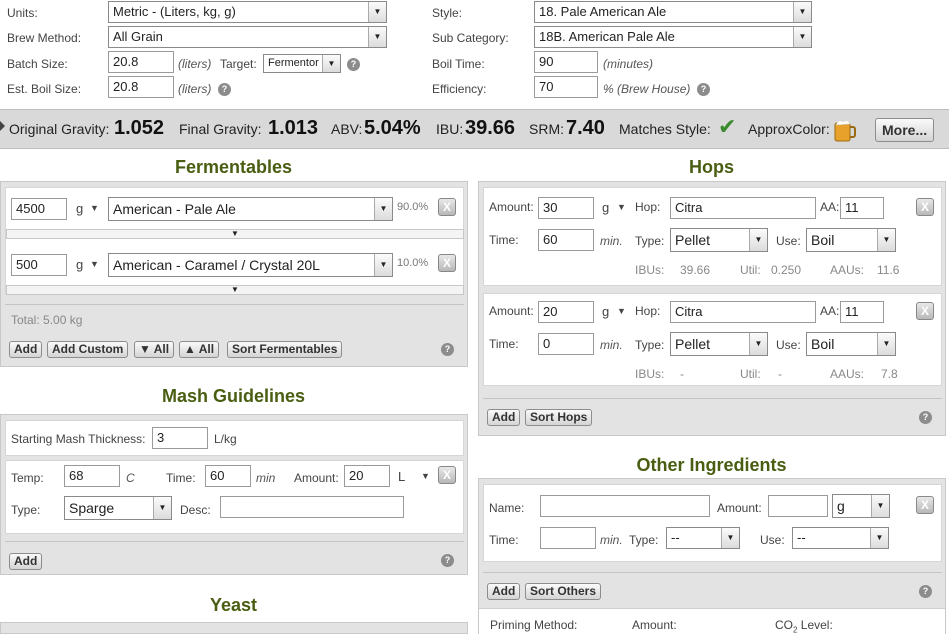 The height and width of the screenshot is (638, 949). I want to click on batch-size-input: 20.8, so click(141, 62).